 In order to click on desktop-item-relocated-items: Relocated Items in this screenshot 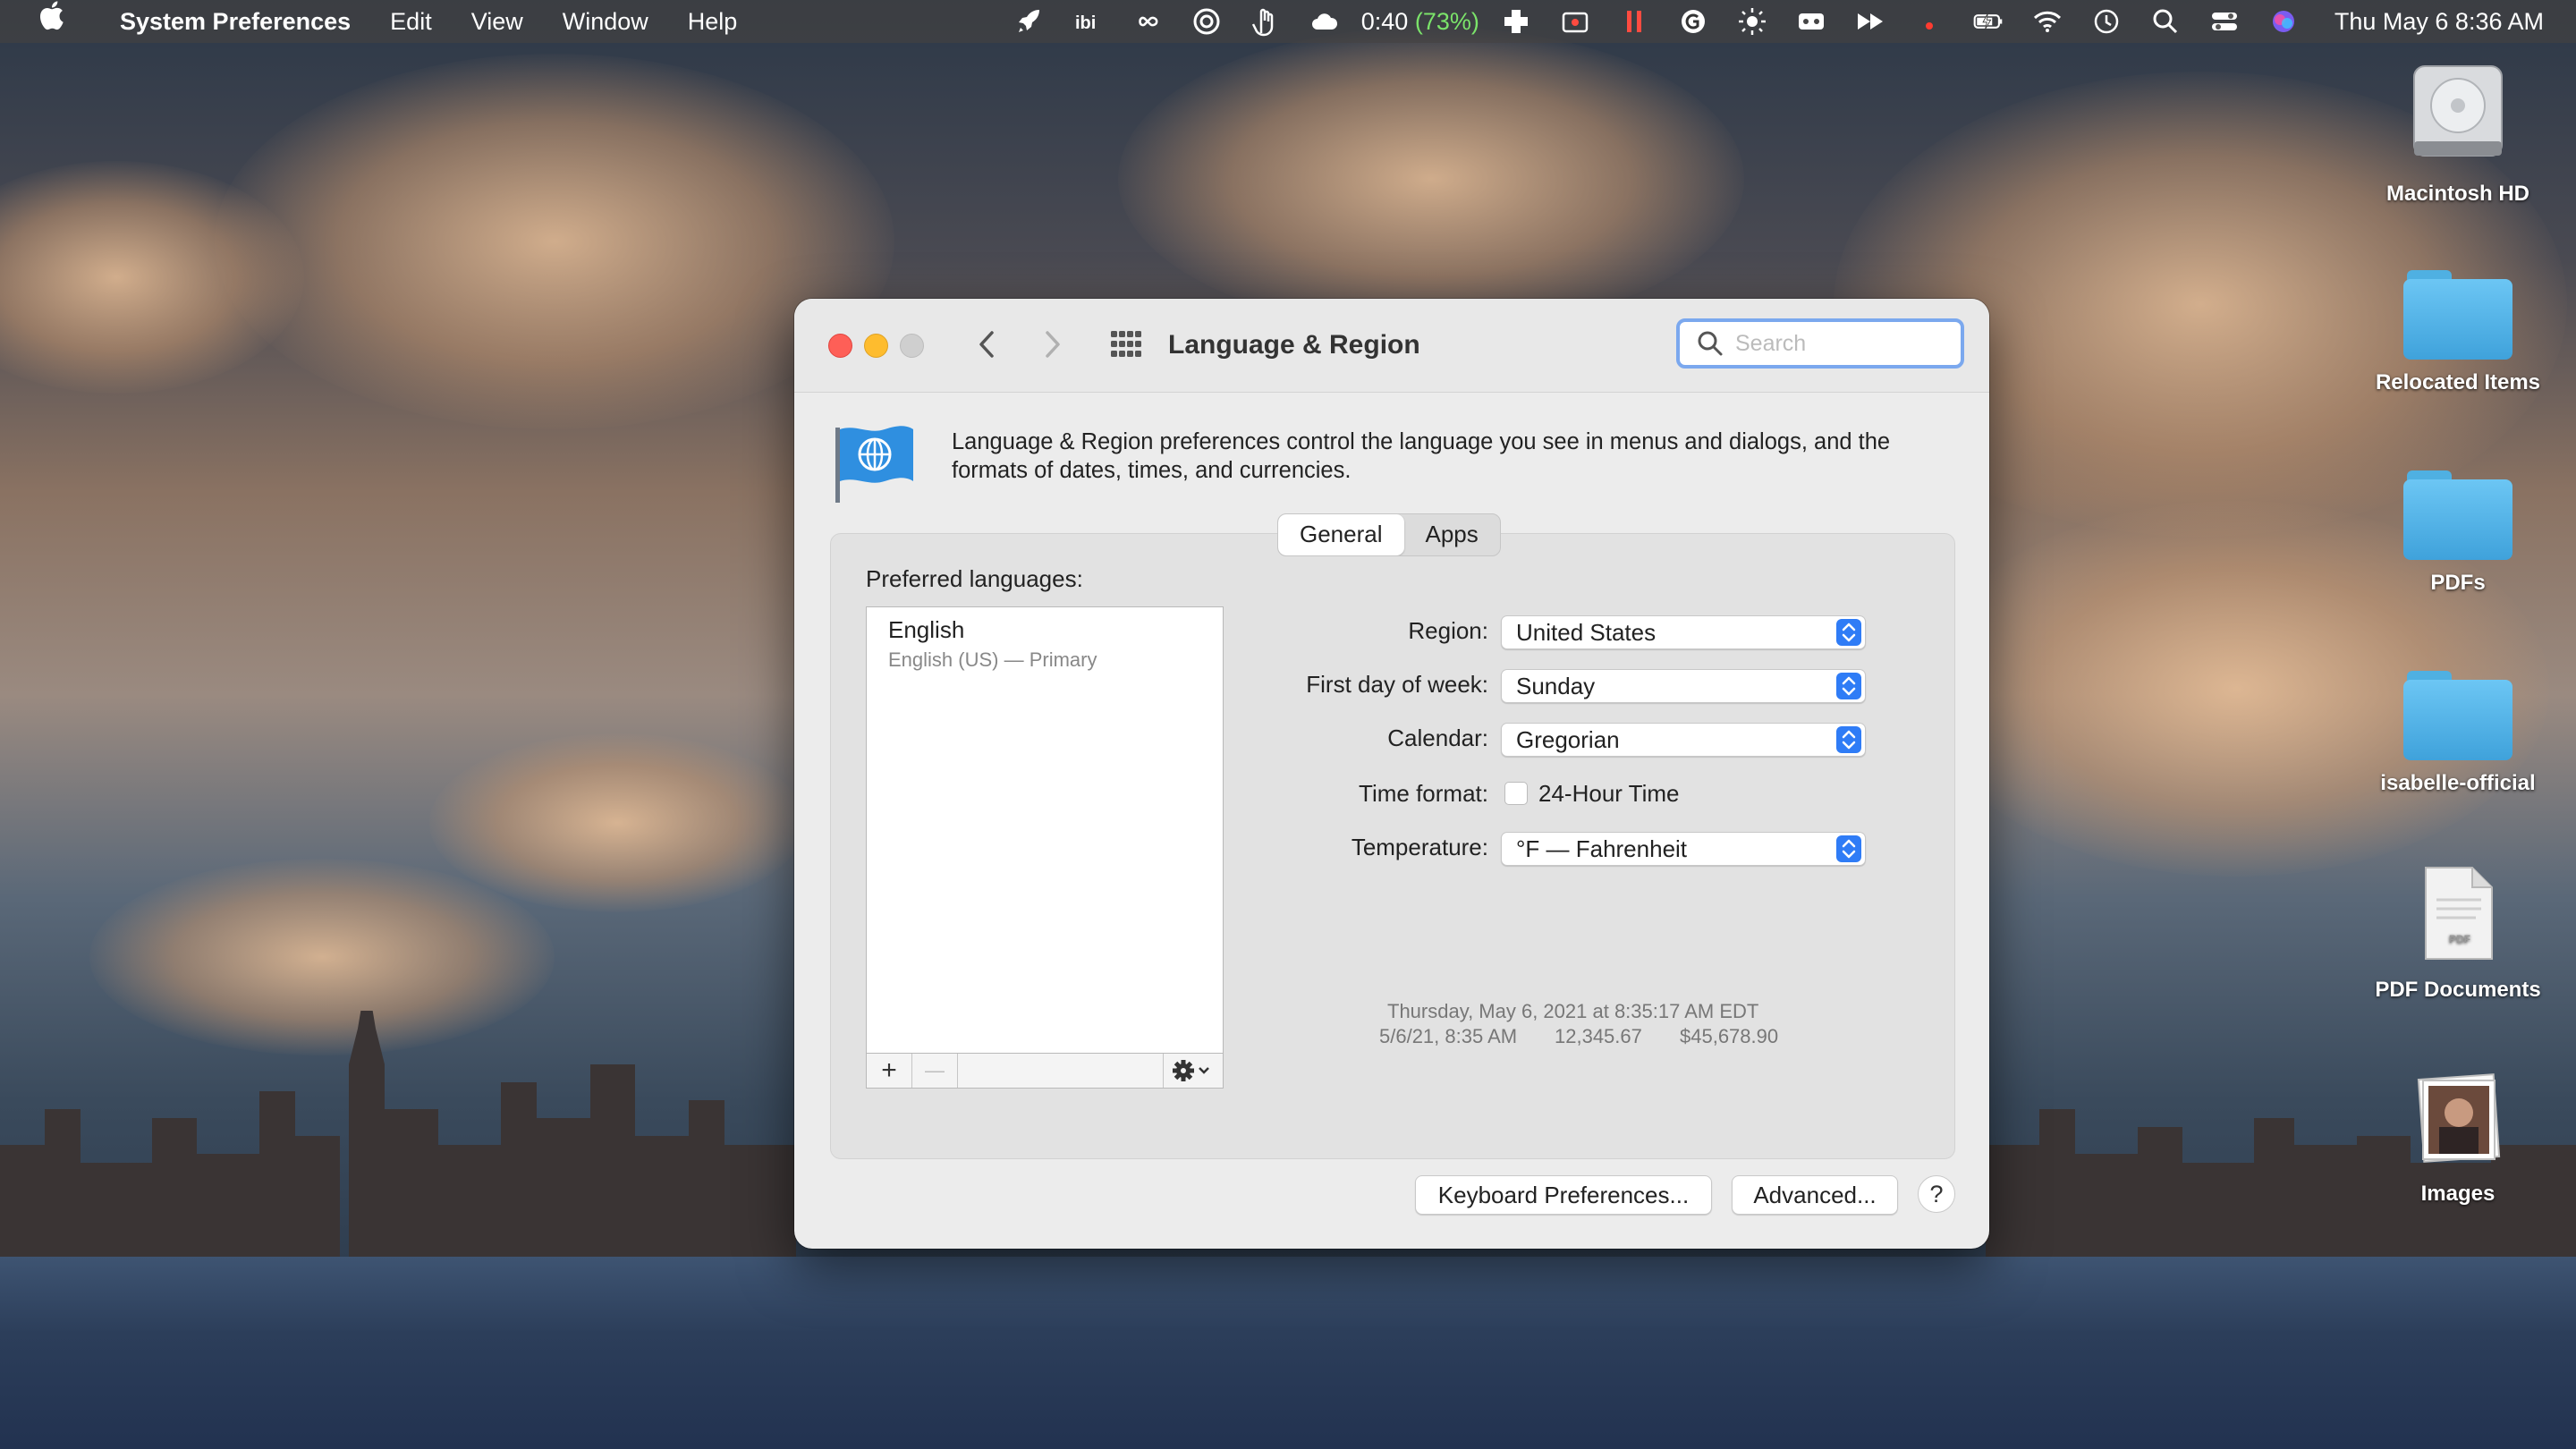, I will do `click(2457, 332)`.